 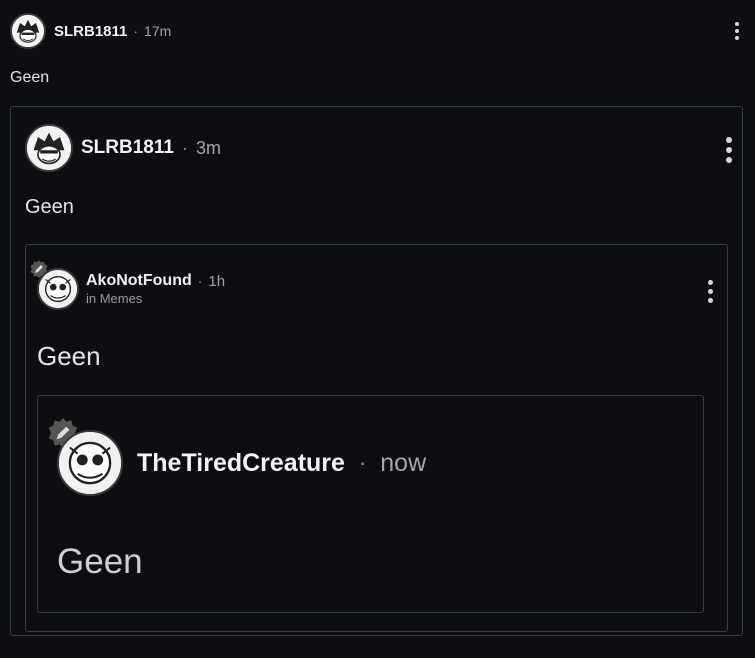 What do you see at coordinates (158, 31) in the screenshot?
I see `timestamp: 17m` at bounding box center [158, 31].